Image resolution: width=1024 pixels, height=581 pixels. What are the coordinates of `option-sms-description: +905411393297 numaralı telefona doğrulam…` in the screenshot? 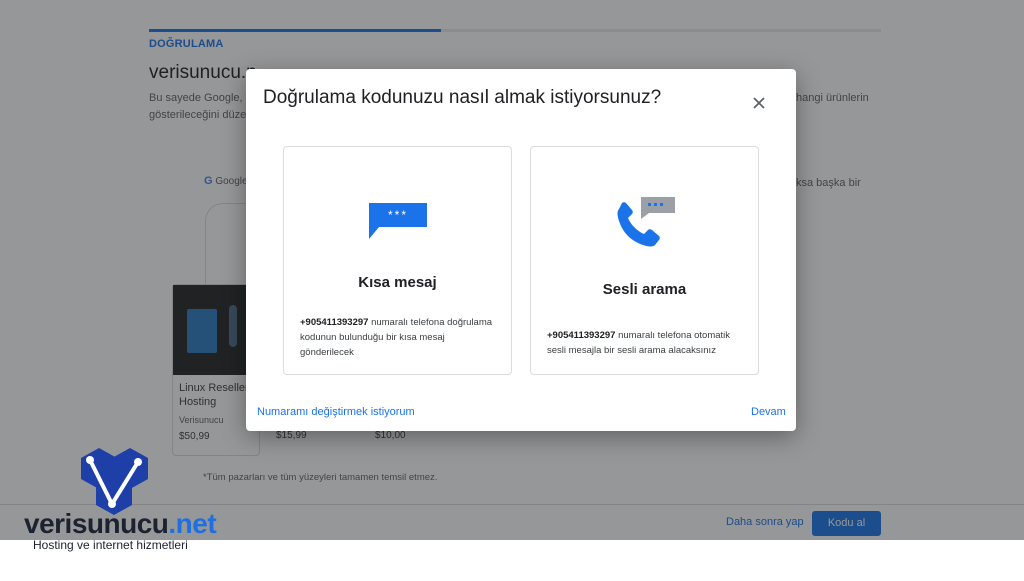 It's located at (400, 337).